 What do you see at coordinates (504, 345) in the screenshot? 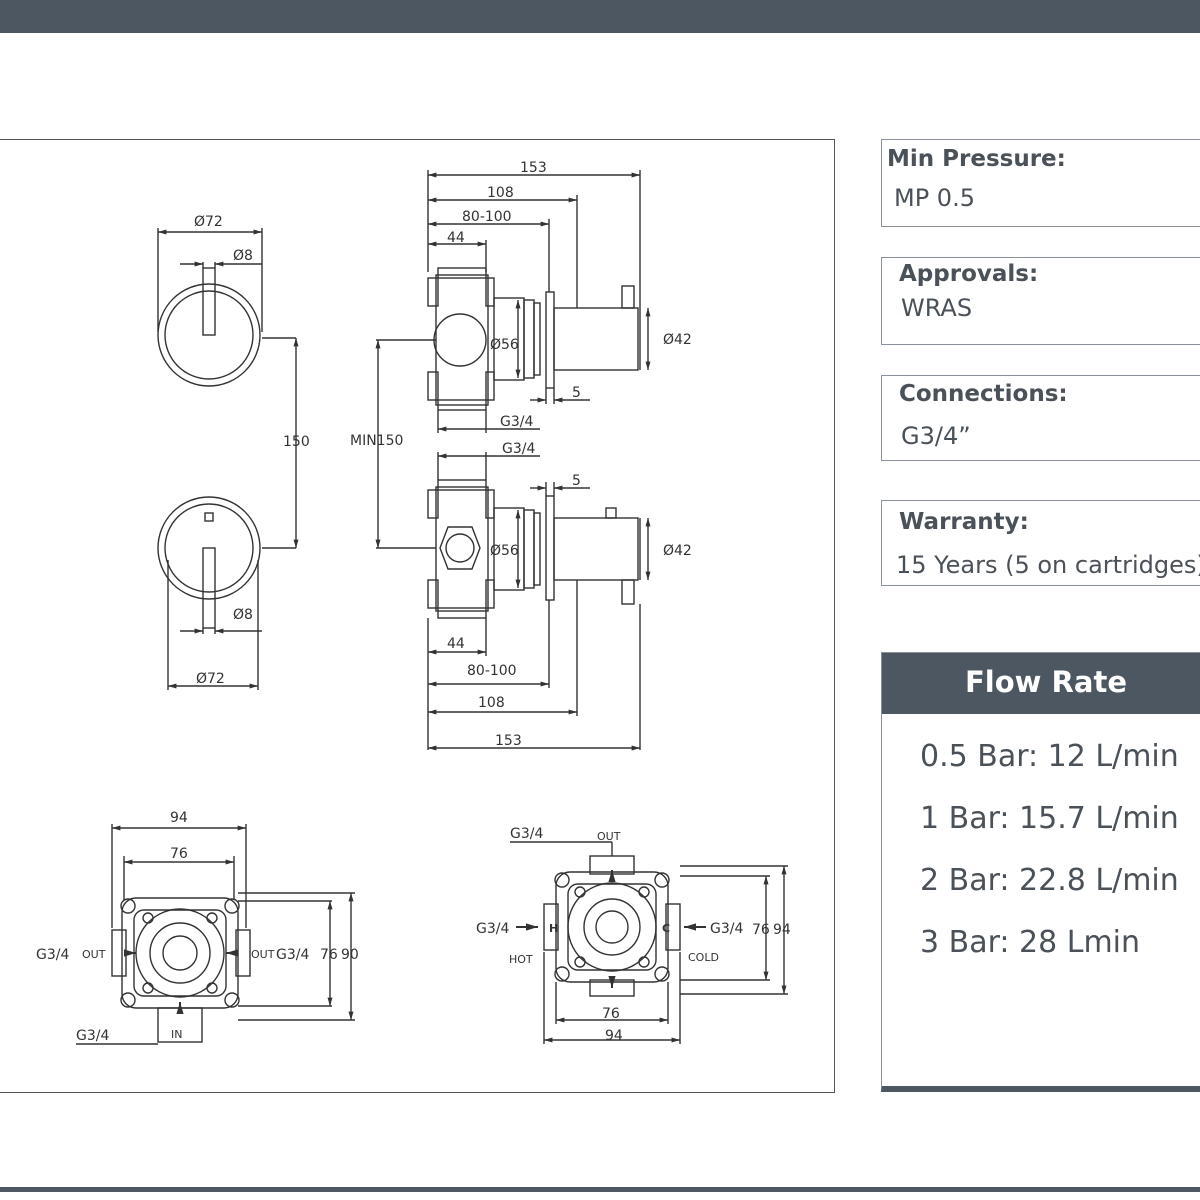
I see `dim-side-top-d56: Ø56` at bounding box center [504, 345].